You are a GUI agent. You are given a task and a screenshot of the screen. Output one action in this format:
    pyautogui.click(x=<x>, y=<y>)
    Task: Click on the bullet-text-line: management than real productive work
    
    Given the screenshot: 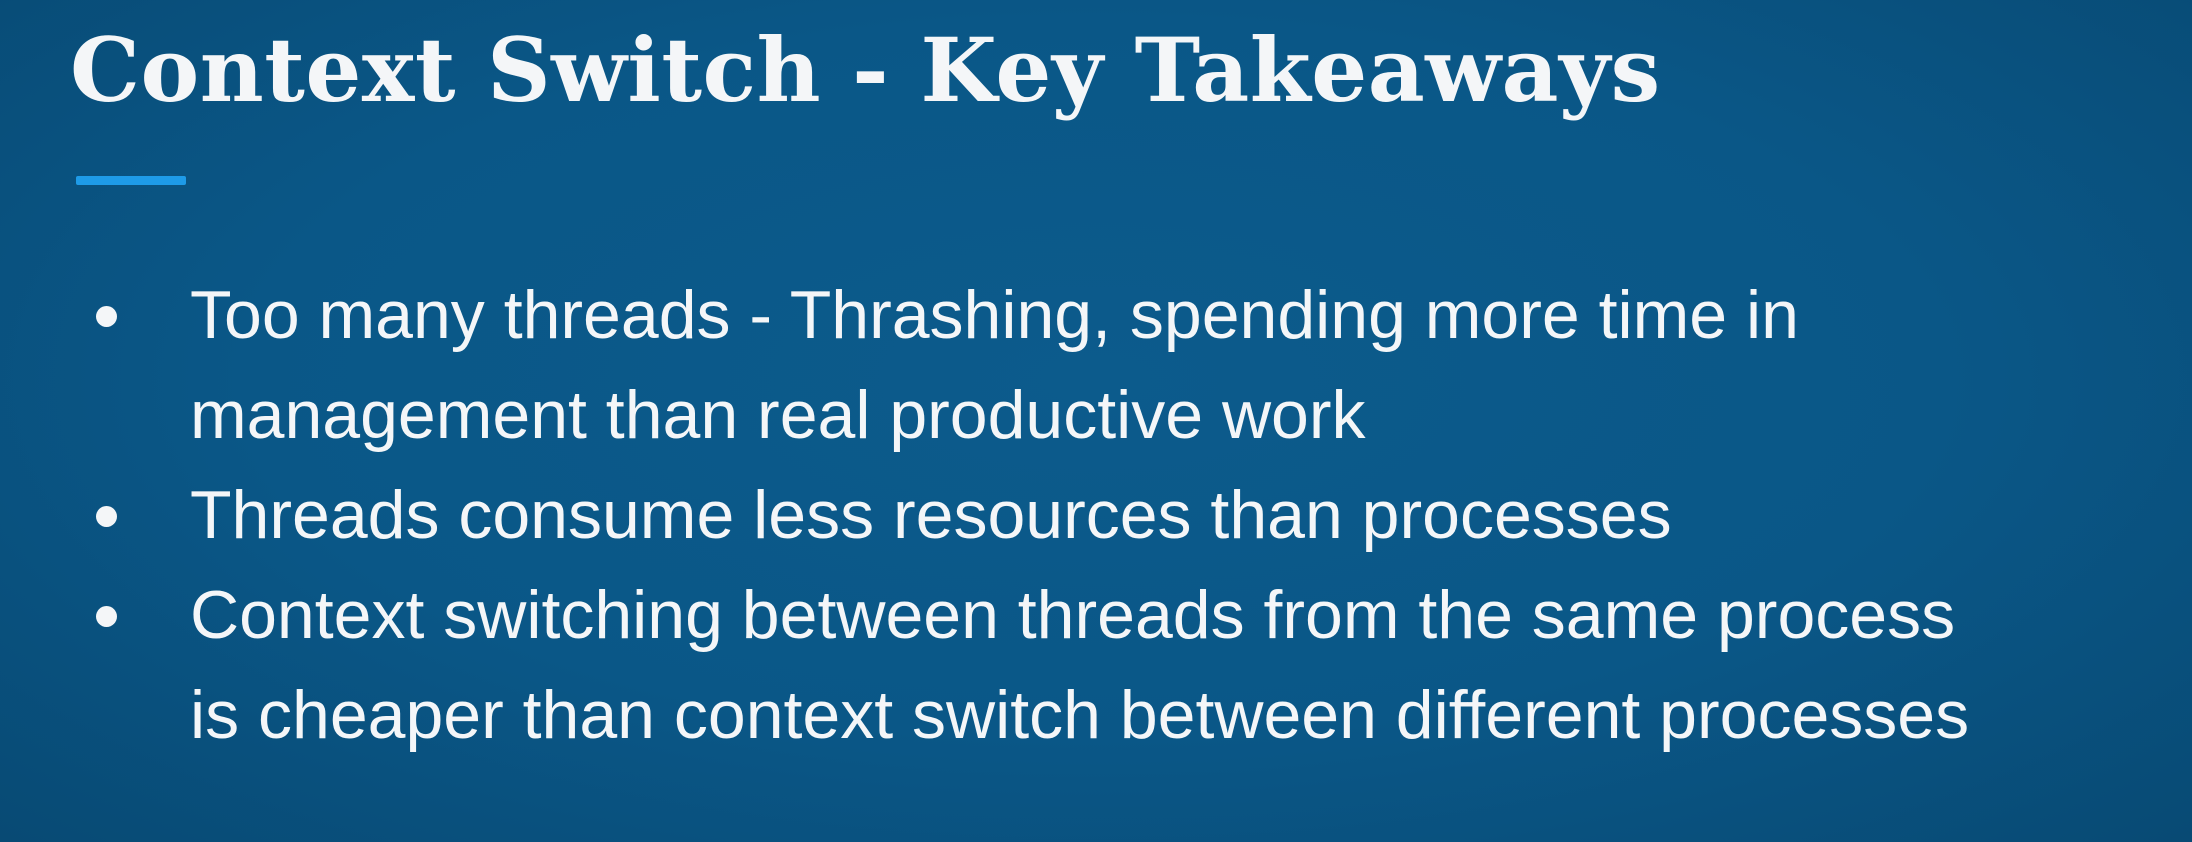 What is the action you would take?
    pyautogui.click(x=778, y=415)
    